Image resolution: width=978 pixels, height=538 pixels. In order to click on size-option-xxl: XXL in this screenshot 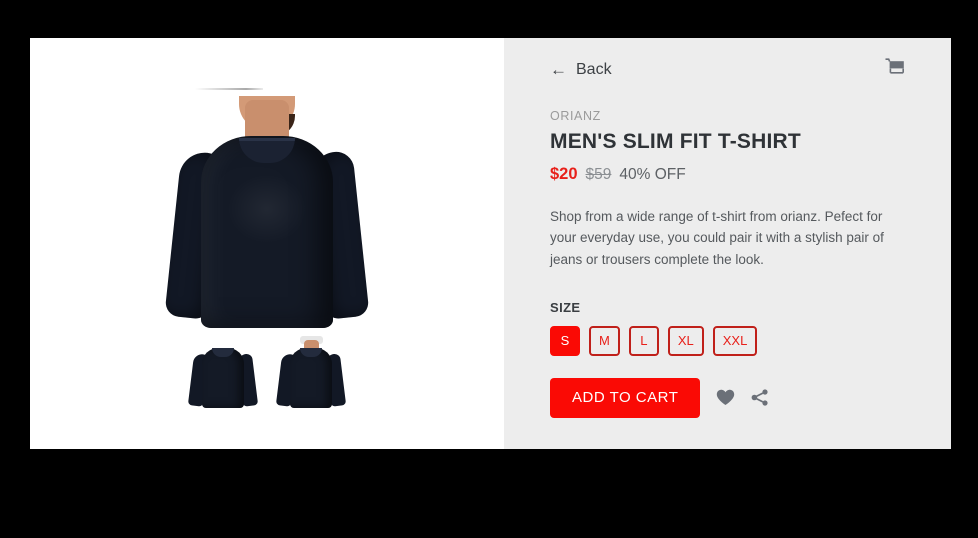, I will do `click(735, 340)`.